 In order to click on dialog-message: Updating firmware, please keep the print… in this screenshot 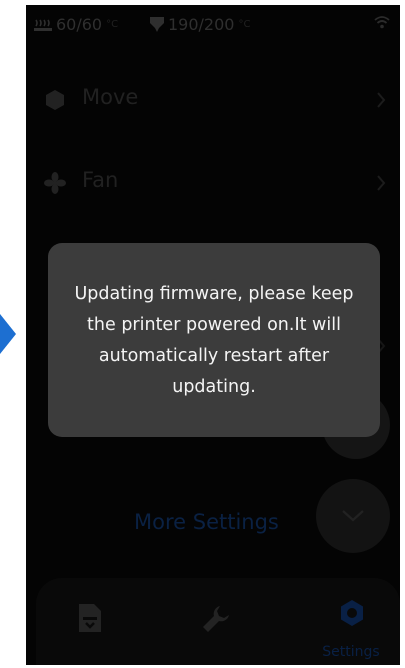, I will do `click(214, 340)`.